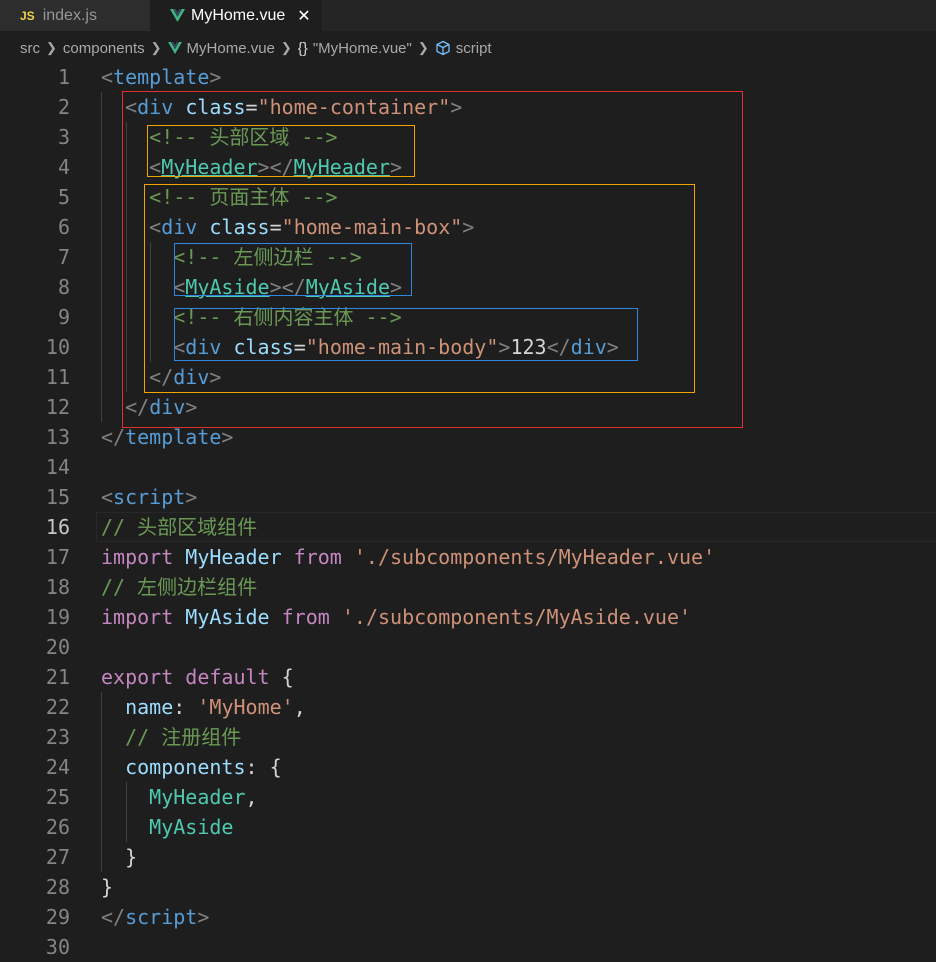 This screenshot has height=962, width=936. What do you see at coordinates (30, 48) in the screenshot?
I see `breadcrumb-src: src` at bounding box center [30, 48].